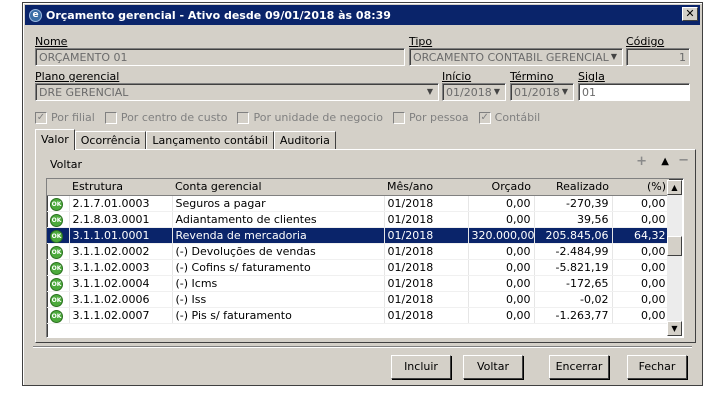 The height and width of the screenshot is (400, 719). I want to click on plano-value: DRE GERENCIAL, so click(84, 92).